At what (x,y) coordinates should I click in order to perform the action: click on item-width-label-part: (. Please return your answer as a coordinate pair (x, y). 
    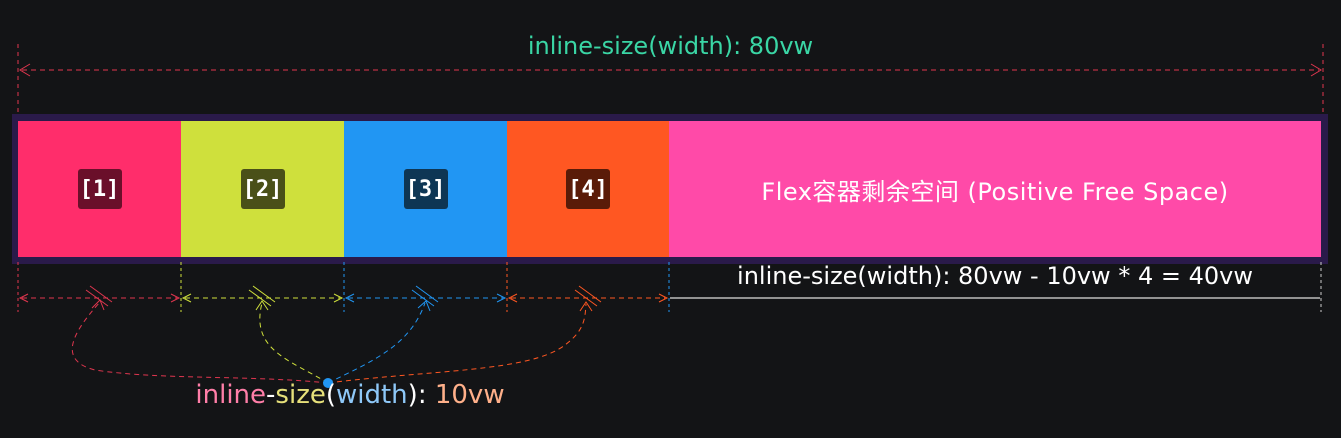
    Looking at the image, I should click on (330, 395).